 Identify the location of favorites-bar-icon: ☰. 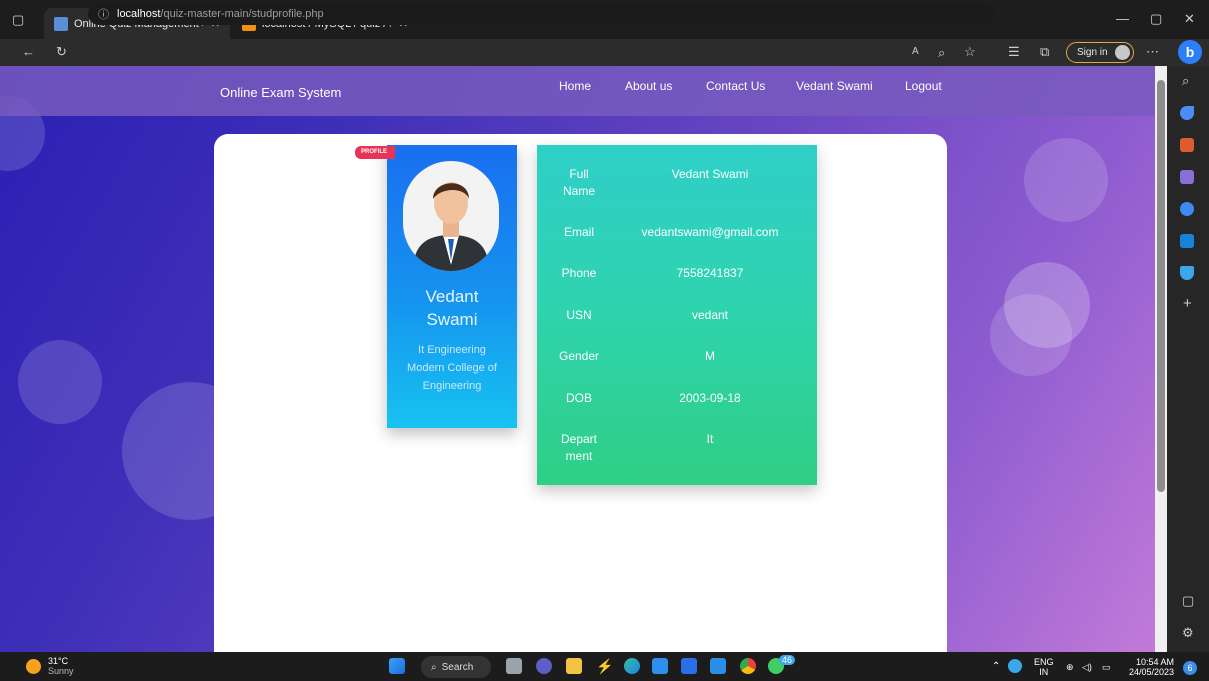
(1014, 51).